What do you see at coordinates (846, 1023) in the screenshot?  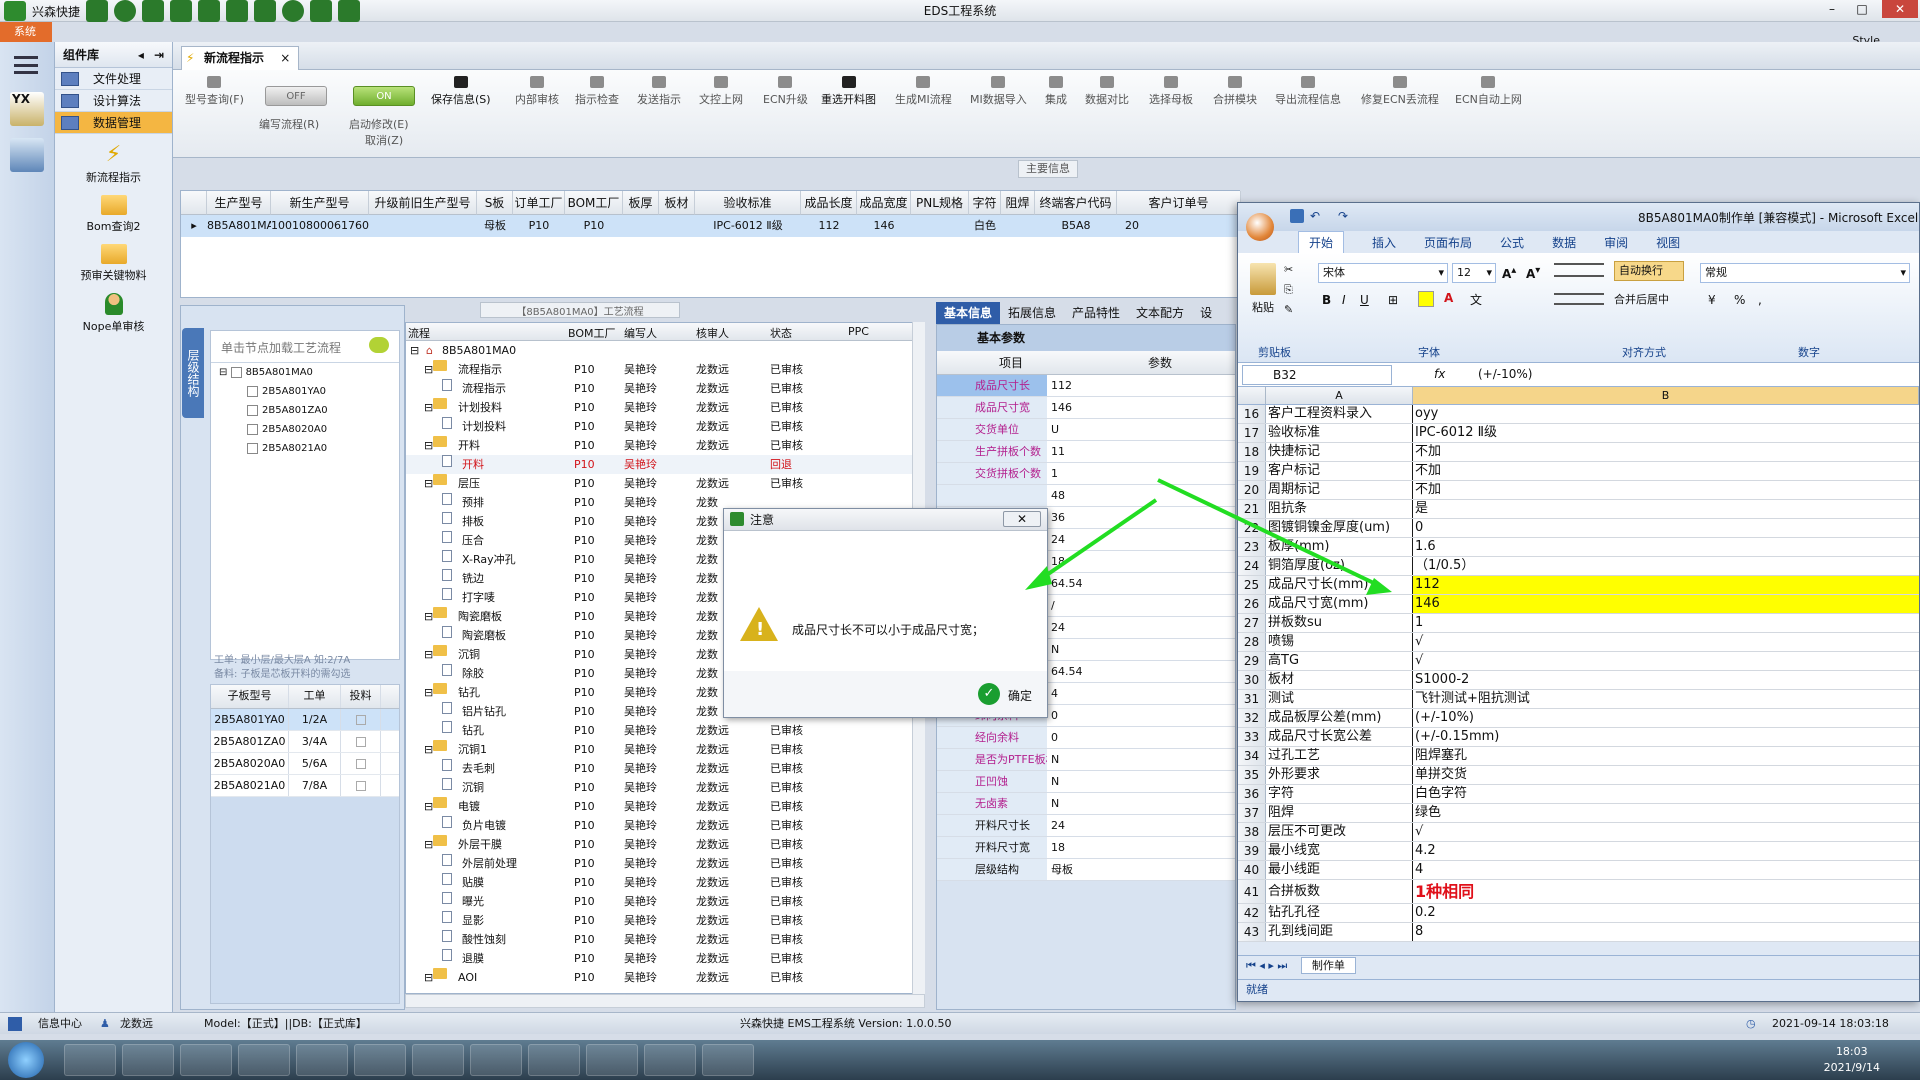 I see `version-info: 兴森快捷 EMS工程系统 Version: 1.0.0.50` at bounding box center [846, 1023].